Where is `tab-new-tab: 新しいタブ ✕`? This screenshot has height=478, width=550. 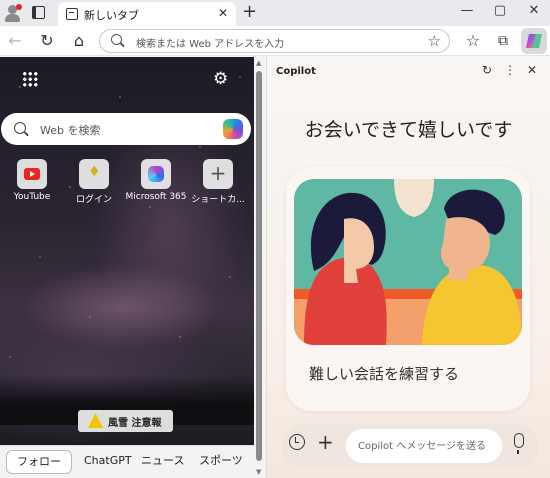 tab-new-tab: 新しいタブ ✕ is located at coordinates (147, 14).